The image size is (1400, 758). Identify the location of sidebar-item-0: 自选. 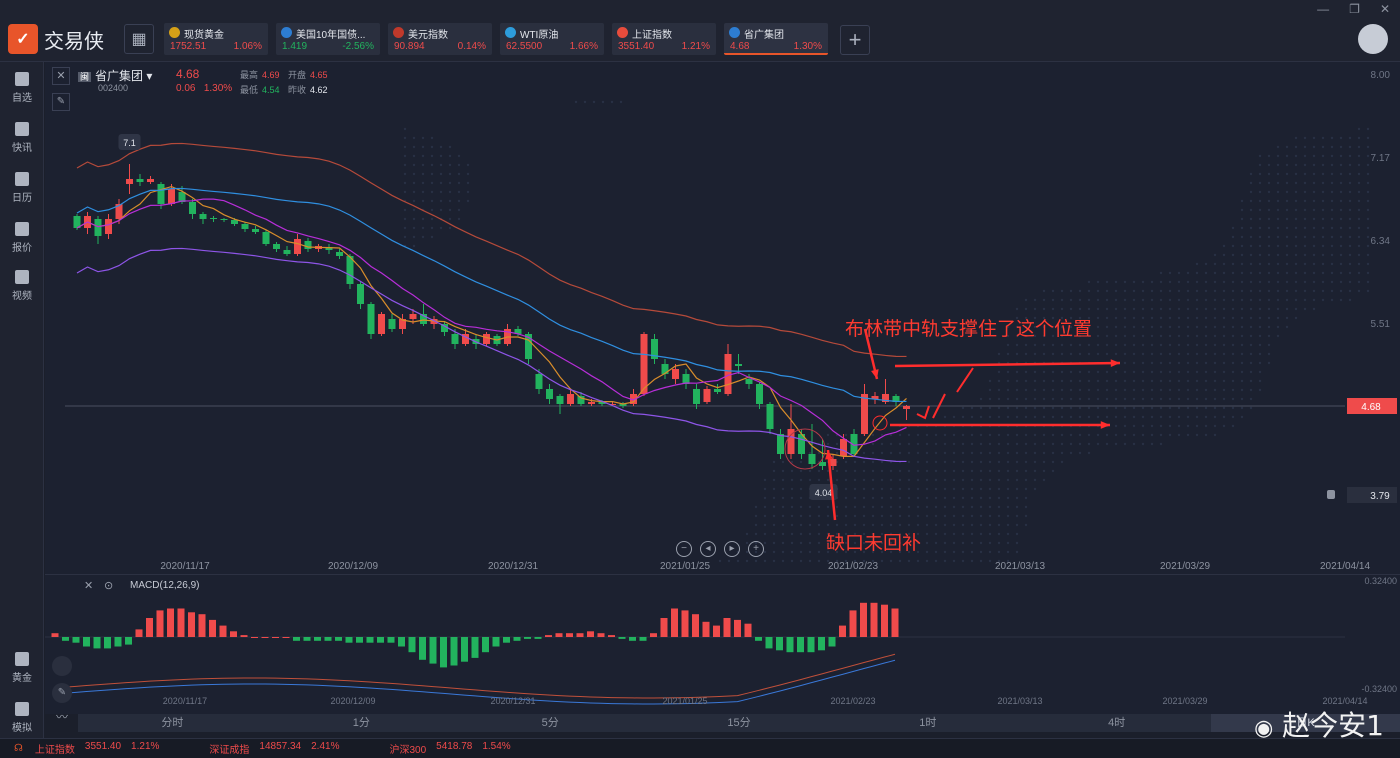
(22, 88).